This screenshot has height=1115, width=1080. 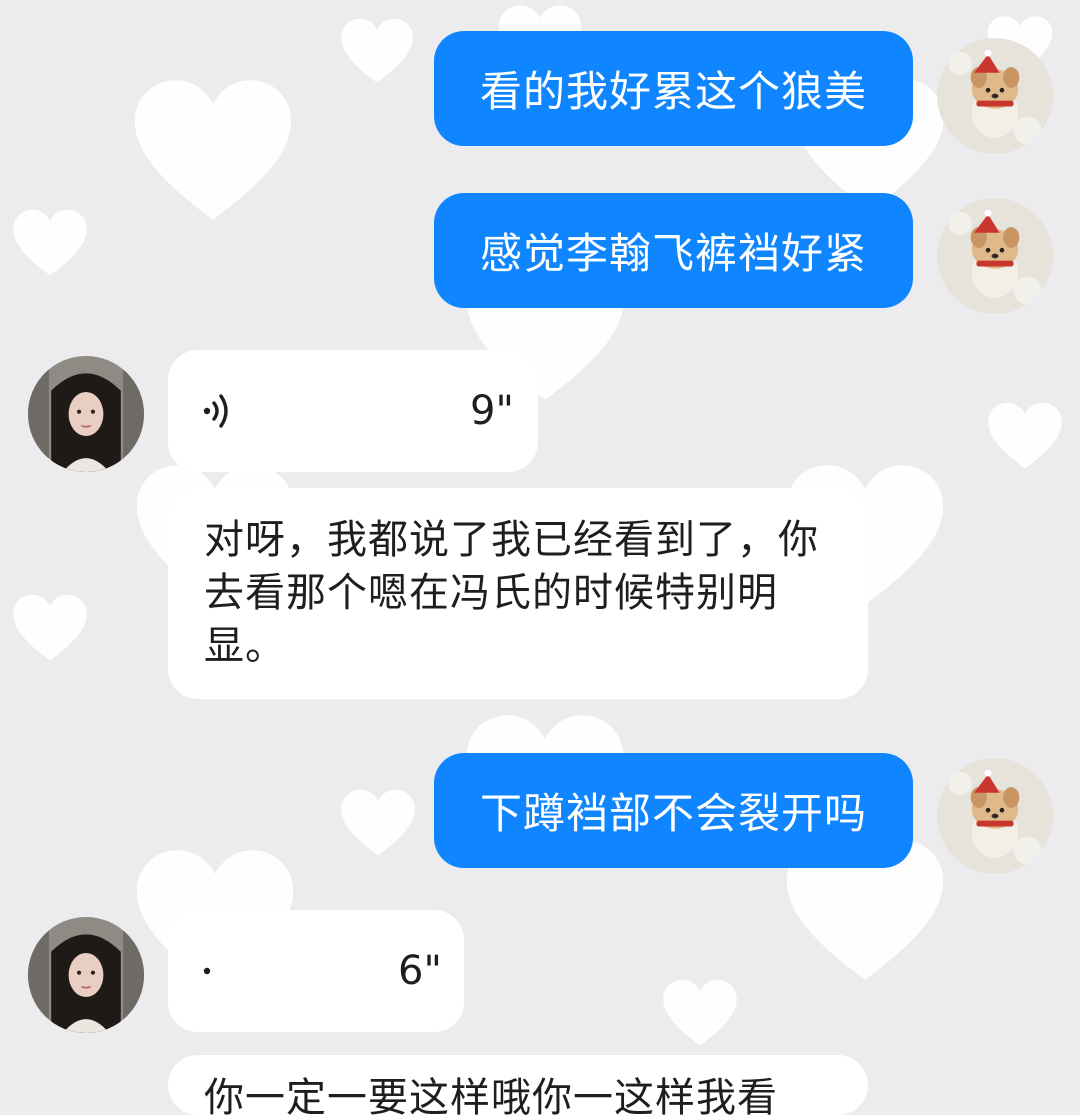 I want to click on message-text: 你一定一要这样哦你一这样我看, so click(x=491, y=1095).